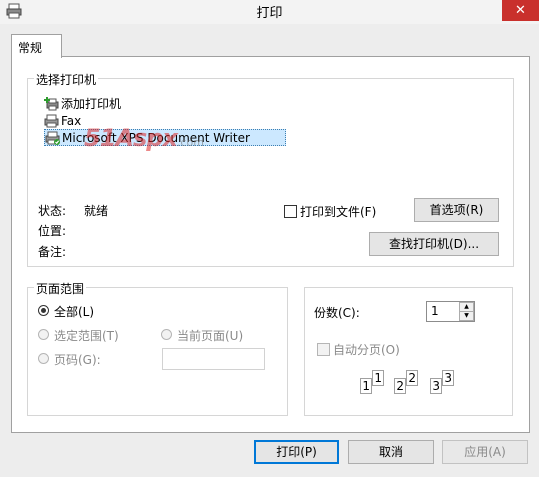 The image size is (539, 477). I want to click on tab-general: 常规, so click(36, 46).